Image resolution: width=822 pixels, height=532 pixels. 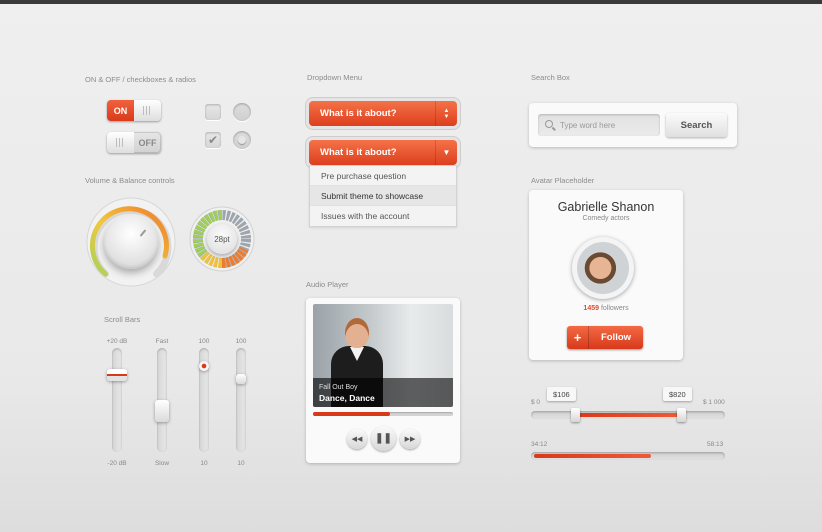 I want to click on dropdown-item: Issues with the account, so click(x=383, y=216).